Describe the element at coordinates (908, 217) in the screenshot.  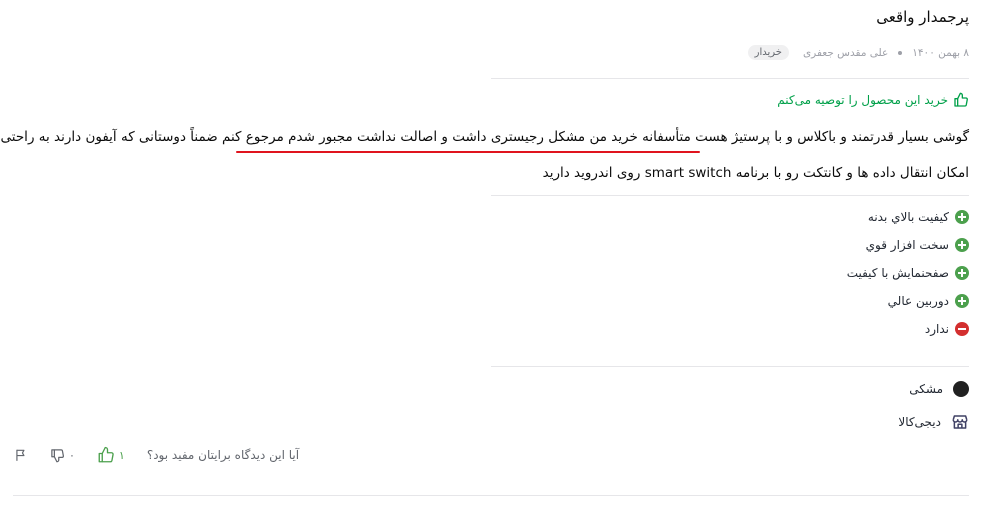
I see `positive-point-text: کیفیت بالاي بدنه` at that location.